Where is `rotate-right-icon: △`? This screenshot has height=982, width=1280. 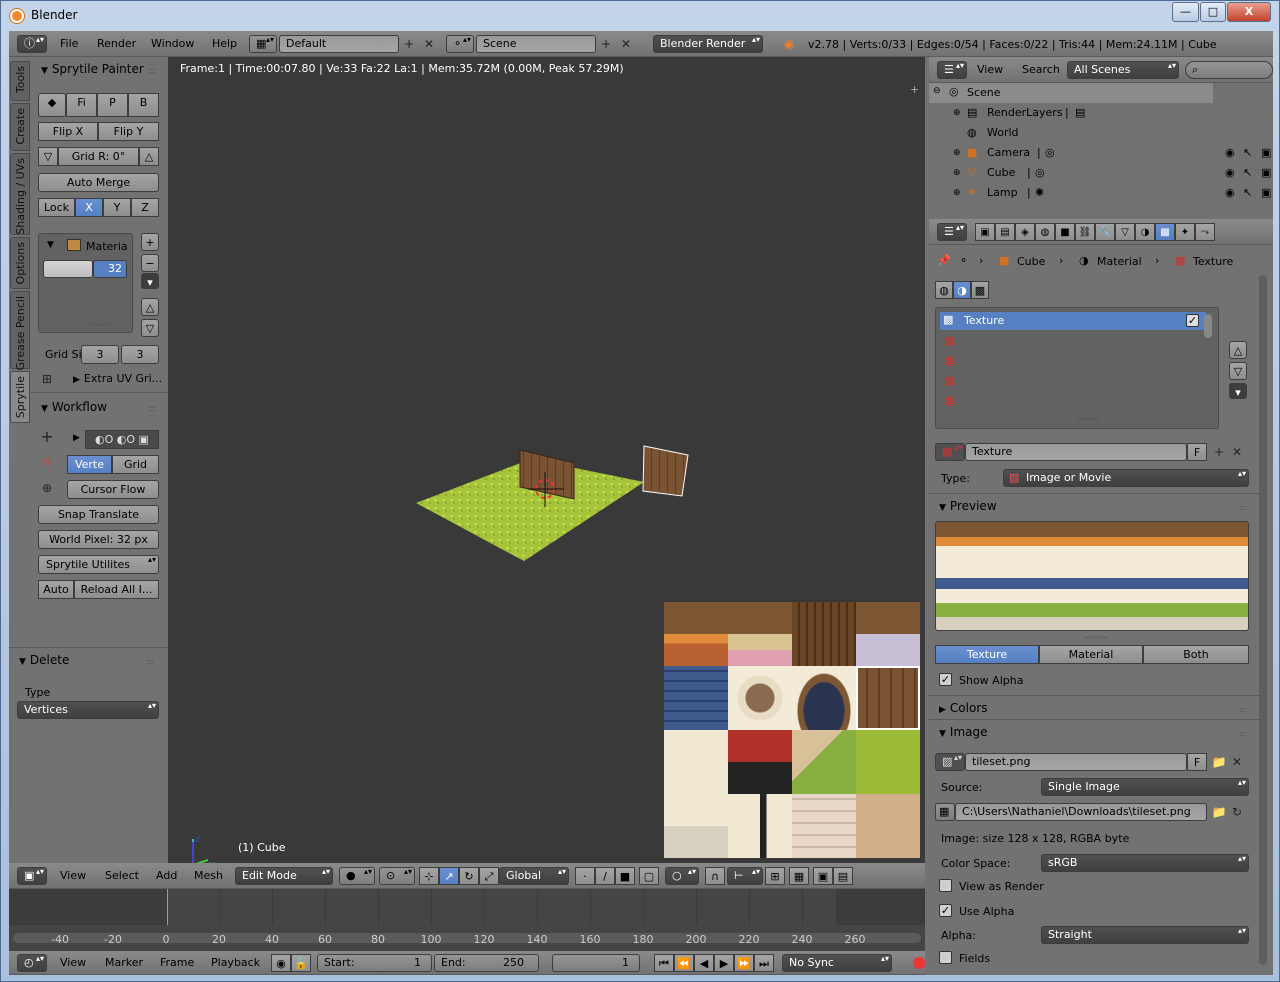
rotate-right-icon: △ is located at coordinates (149, 156).